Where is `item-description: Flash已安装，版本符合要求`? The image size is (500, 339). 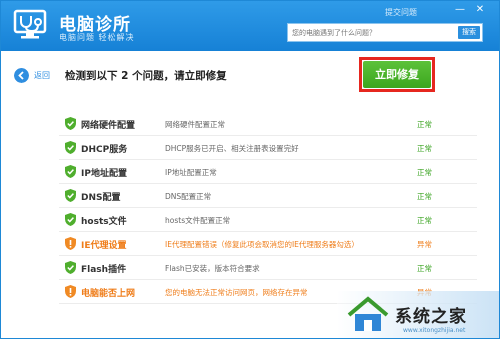
item-description: Flash已安装，版本符合要求 is located at coordinates (212, 268).